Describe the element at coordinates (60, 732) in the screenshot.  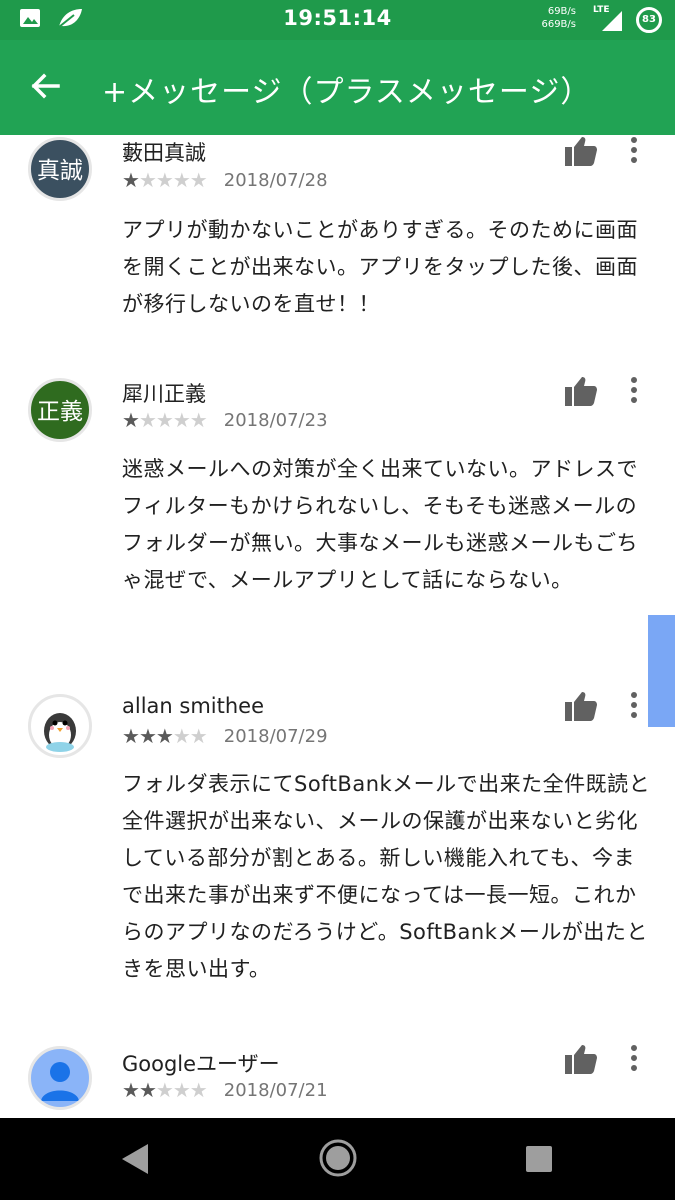
I see `penguin-icon` at that location.